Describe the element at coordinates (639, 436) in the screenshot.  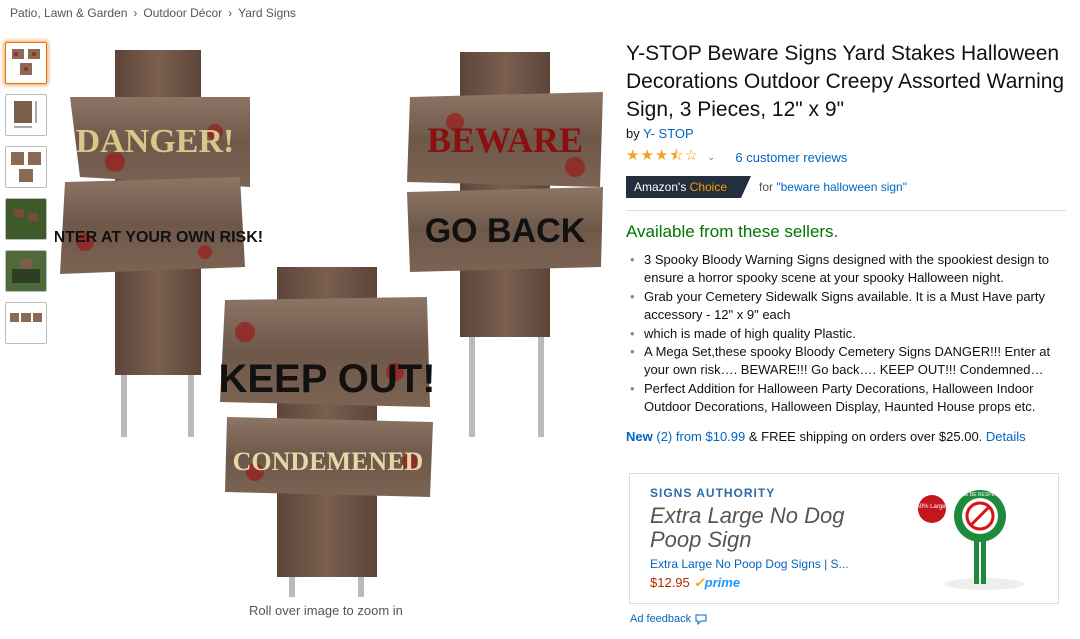
I see `new-offer-link: New` at that location.